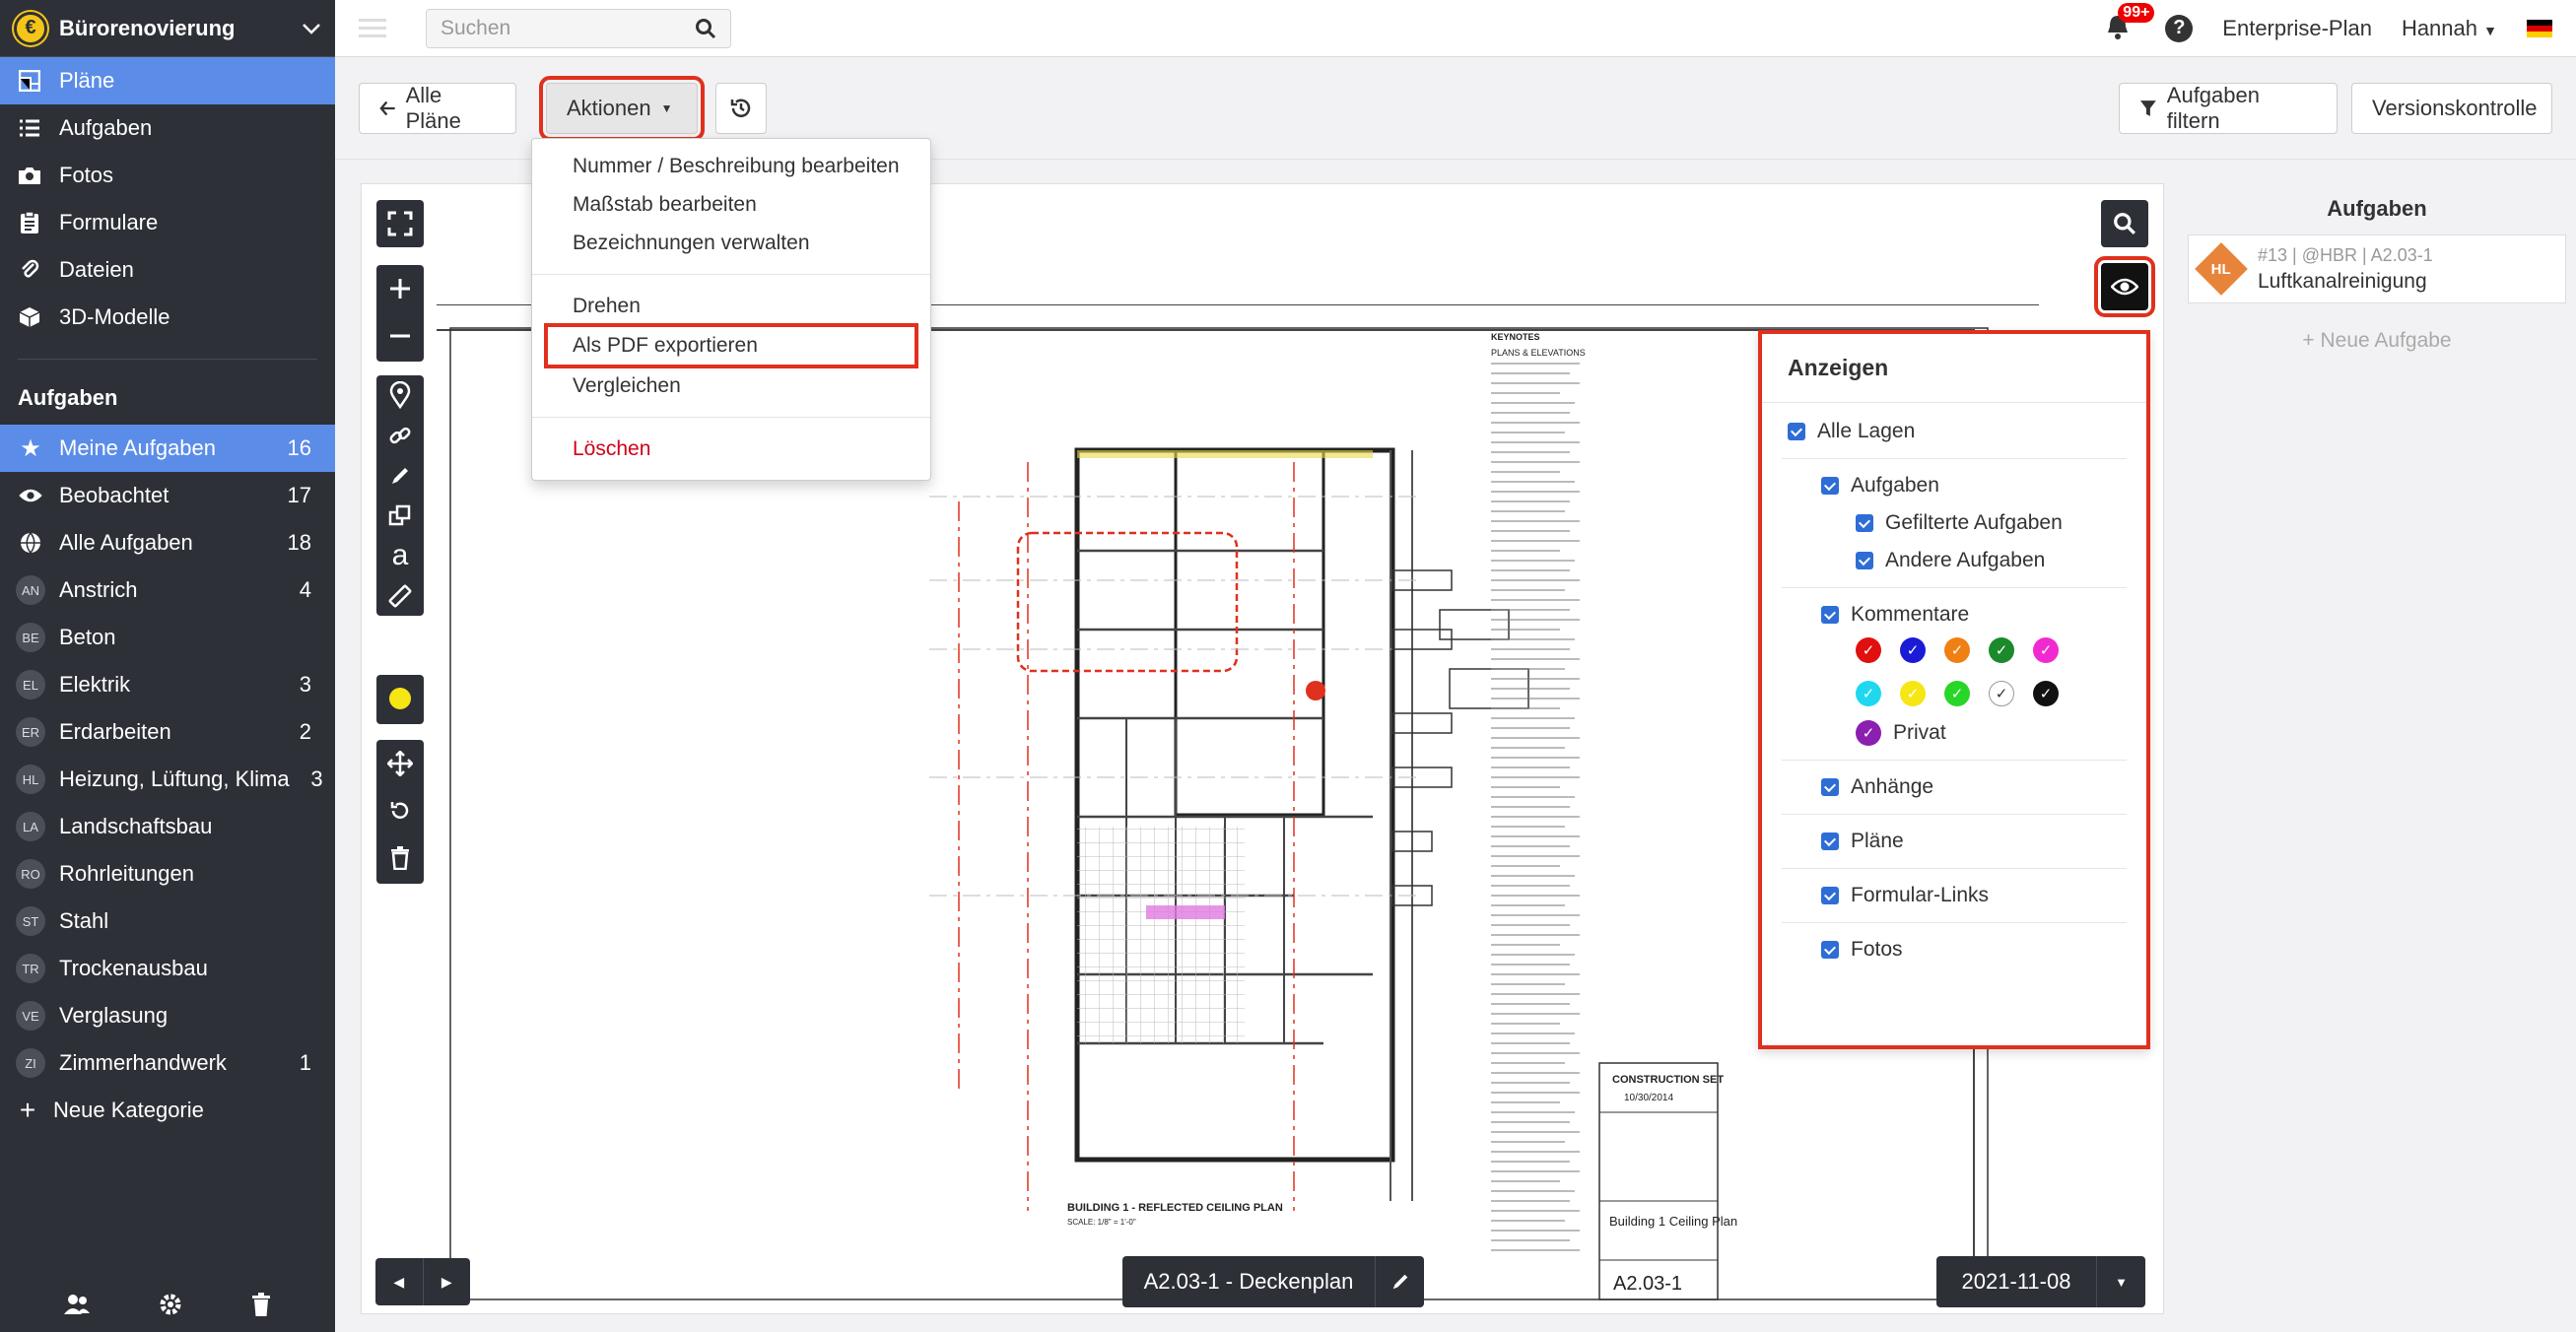 This screenshot has width=2576, height=1332. I want to click on checkbox-tasks, so click(1830, 486).